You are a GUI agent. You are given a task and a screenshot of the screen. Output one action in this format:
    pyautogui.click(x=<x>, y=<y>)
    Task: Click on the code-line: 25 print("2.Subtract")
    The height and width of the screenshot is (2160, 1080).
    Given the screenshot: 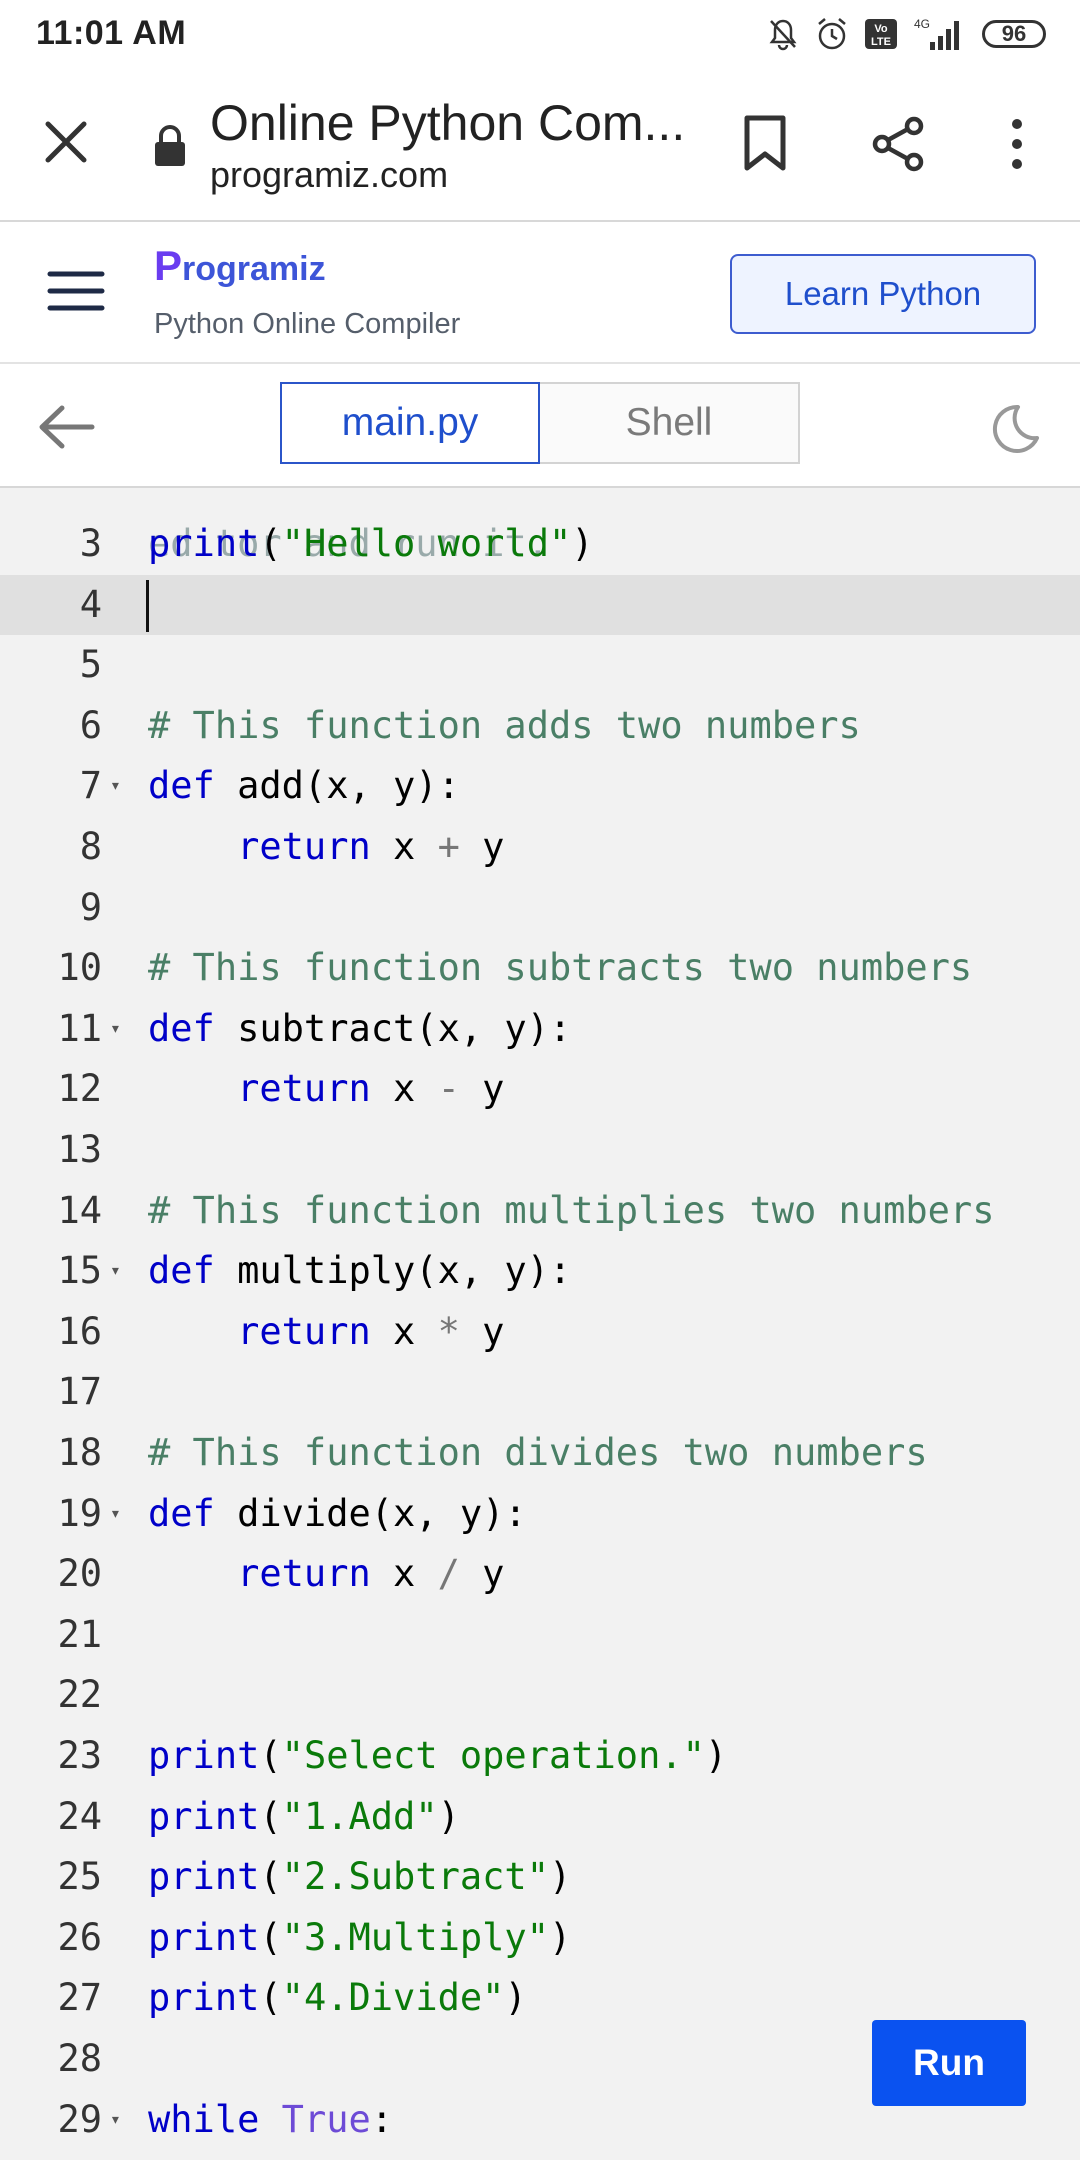 What is the action you would take?
    pyautogui.click(x=540, y=1877)
    